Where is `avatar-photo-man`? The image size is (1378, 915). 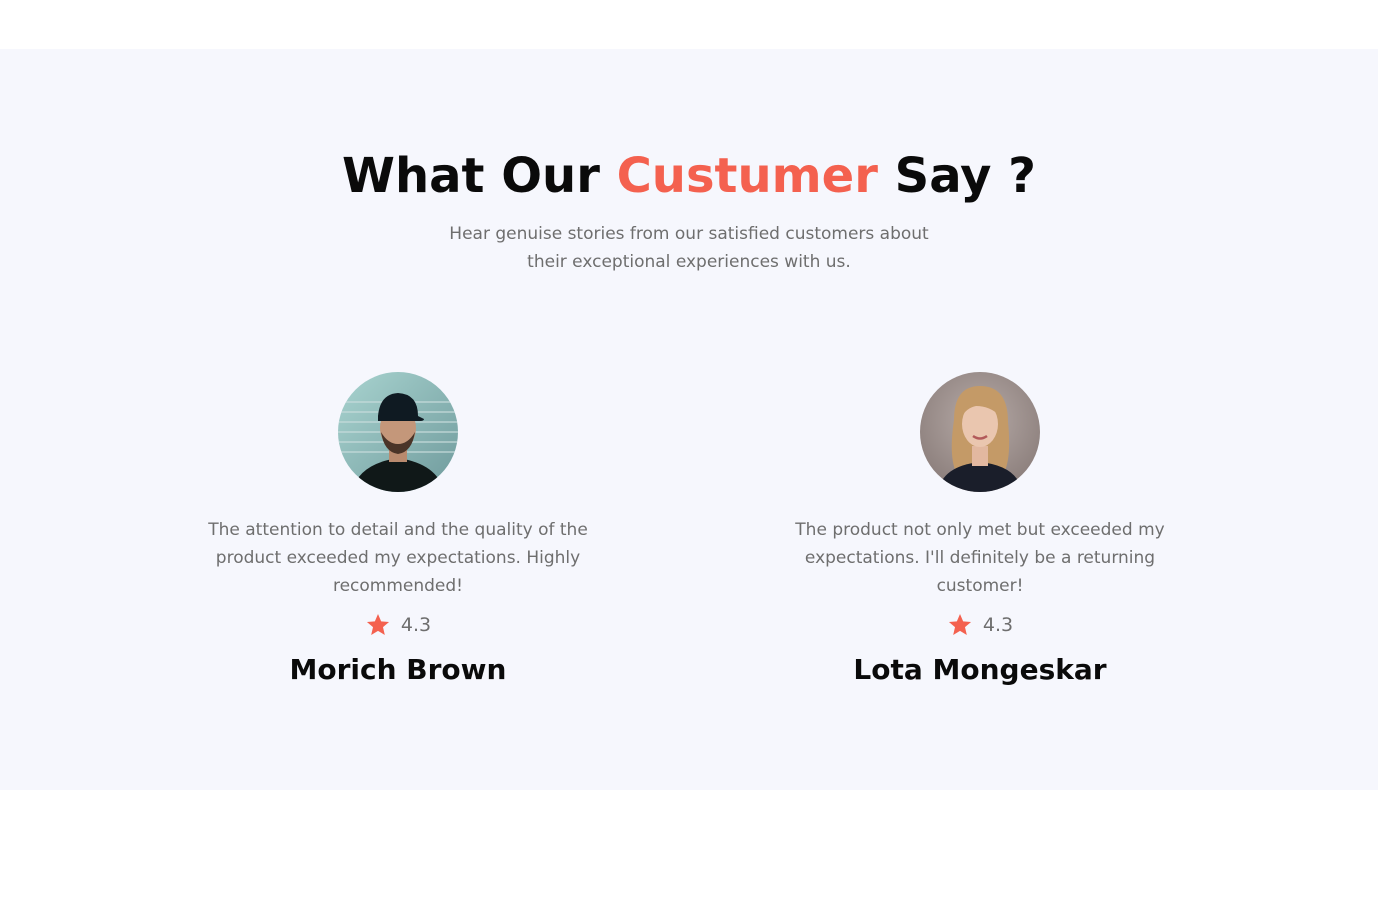
avatar-photo-man is located at coordinates (398, 432).